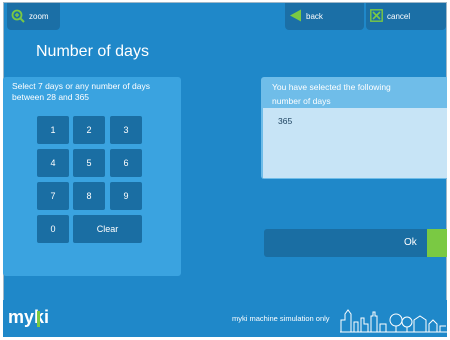 Image resolution: width=450 pixels, height=340 pixels. I want to click on selection-label-line-1: You have selected the following, so click(331, 87).